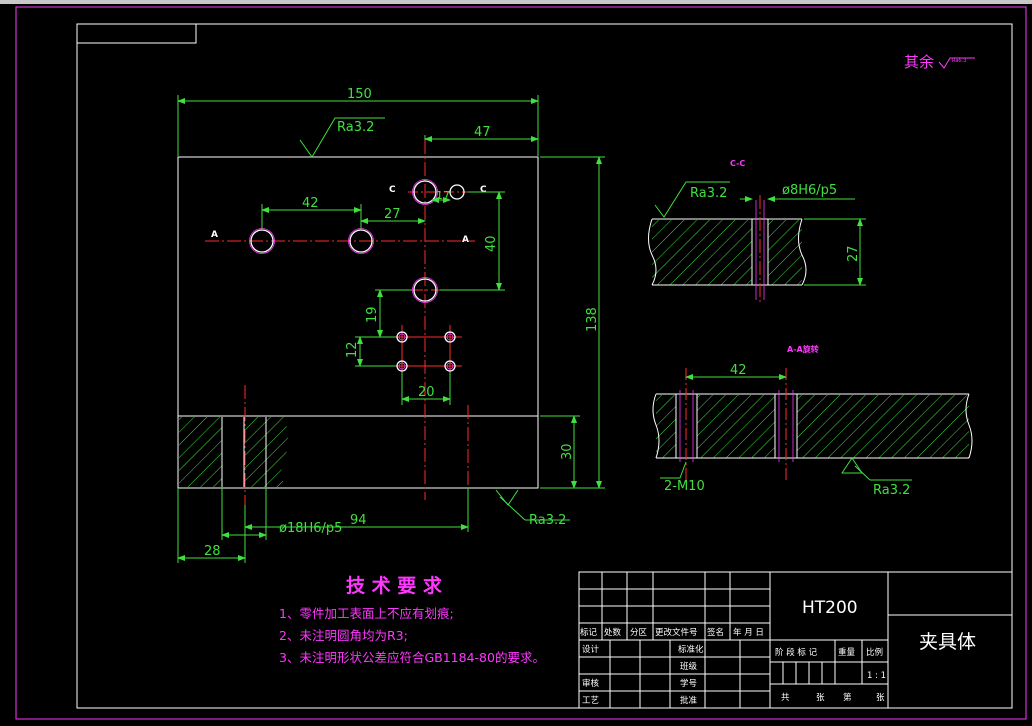 The height and width of the screenshot is (726, 1032). I want to click on hatch-left, so click(200, 452).